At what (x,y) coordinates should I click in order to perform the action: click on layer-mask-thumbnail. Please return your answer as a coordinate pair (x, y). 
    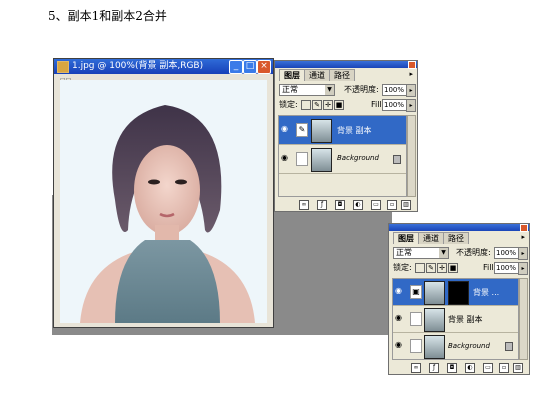
    Looking at the image, I should click on (458, 293).